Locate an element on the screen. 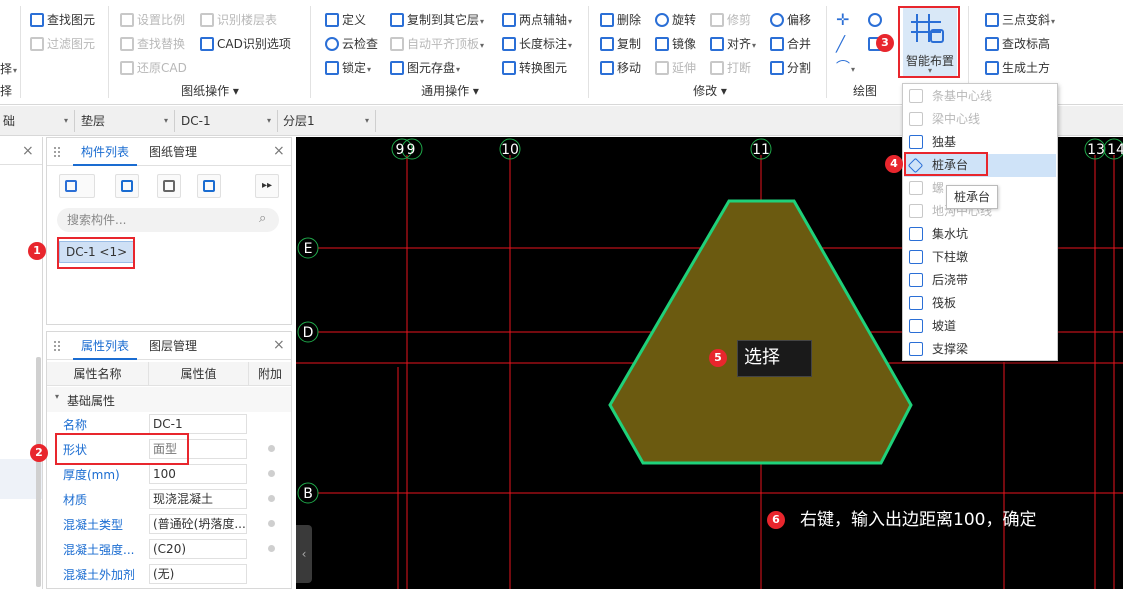 Image resolution: width=1123 pixels, height=589 pixels. merge-button: 合并 is located at coordinates (790, 44).